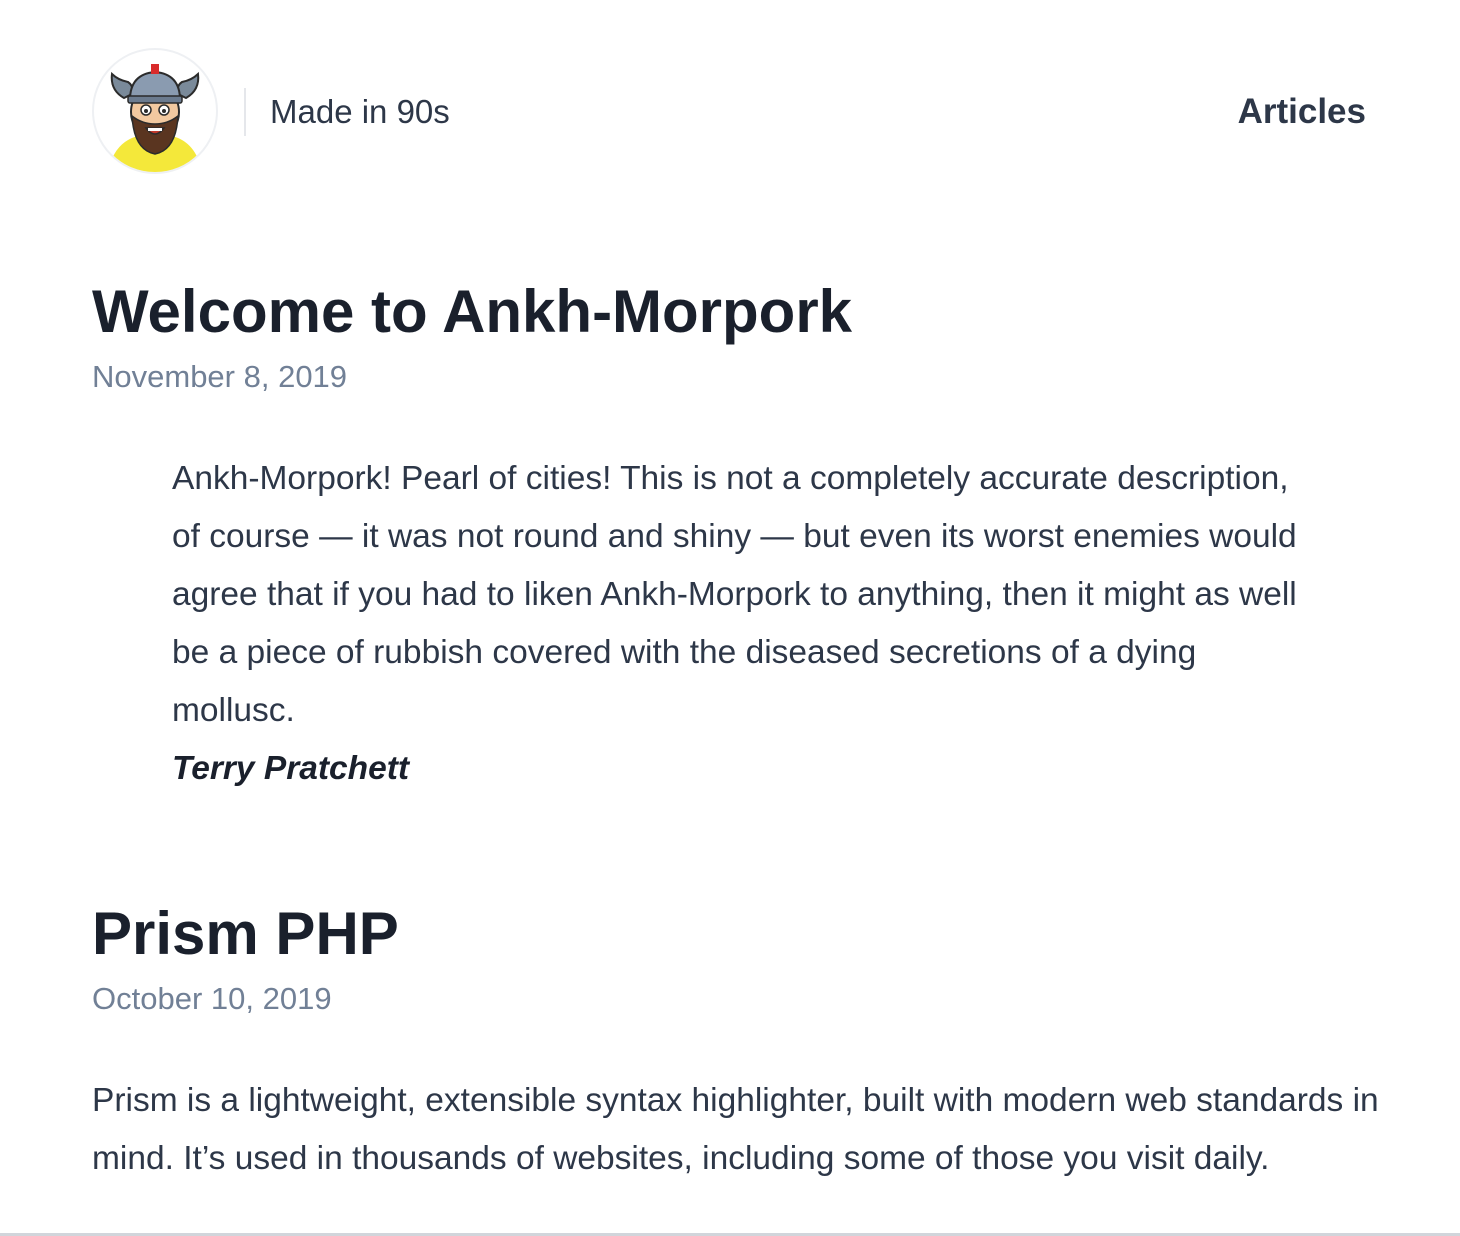 The height and width of the screenshot is (1236, 1460). I want to click on viking-avatar-icon, so click(155, 118).